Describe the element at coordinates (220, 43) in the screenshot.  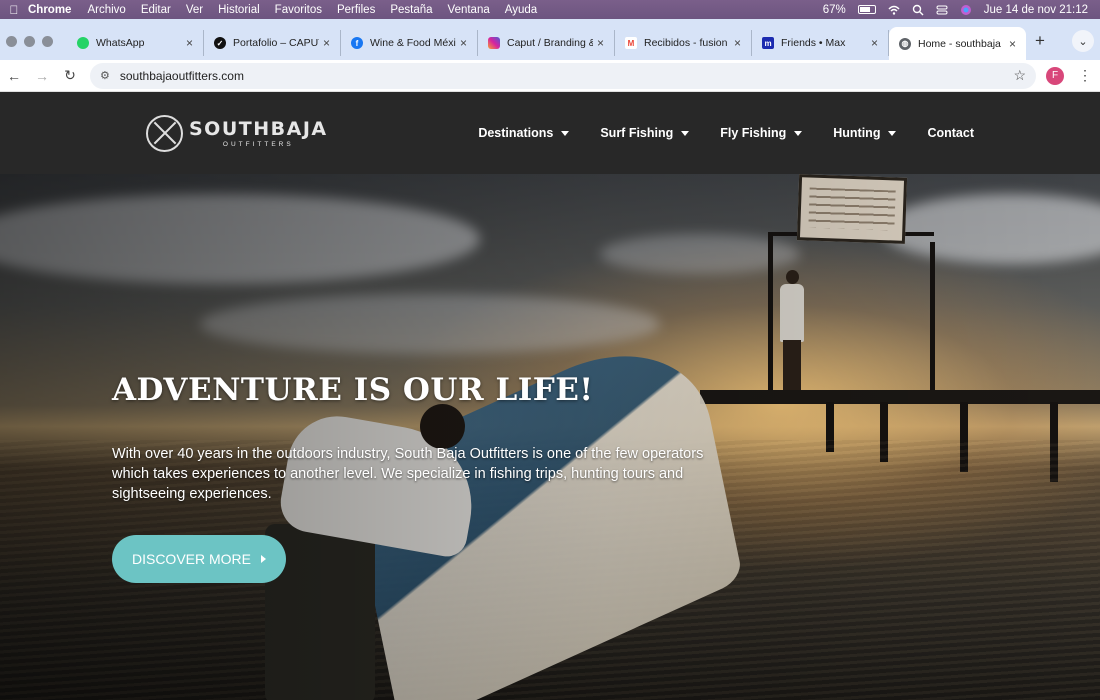
I see `portfolio-icon: ✓` at that location.